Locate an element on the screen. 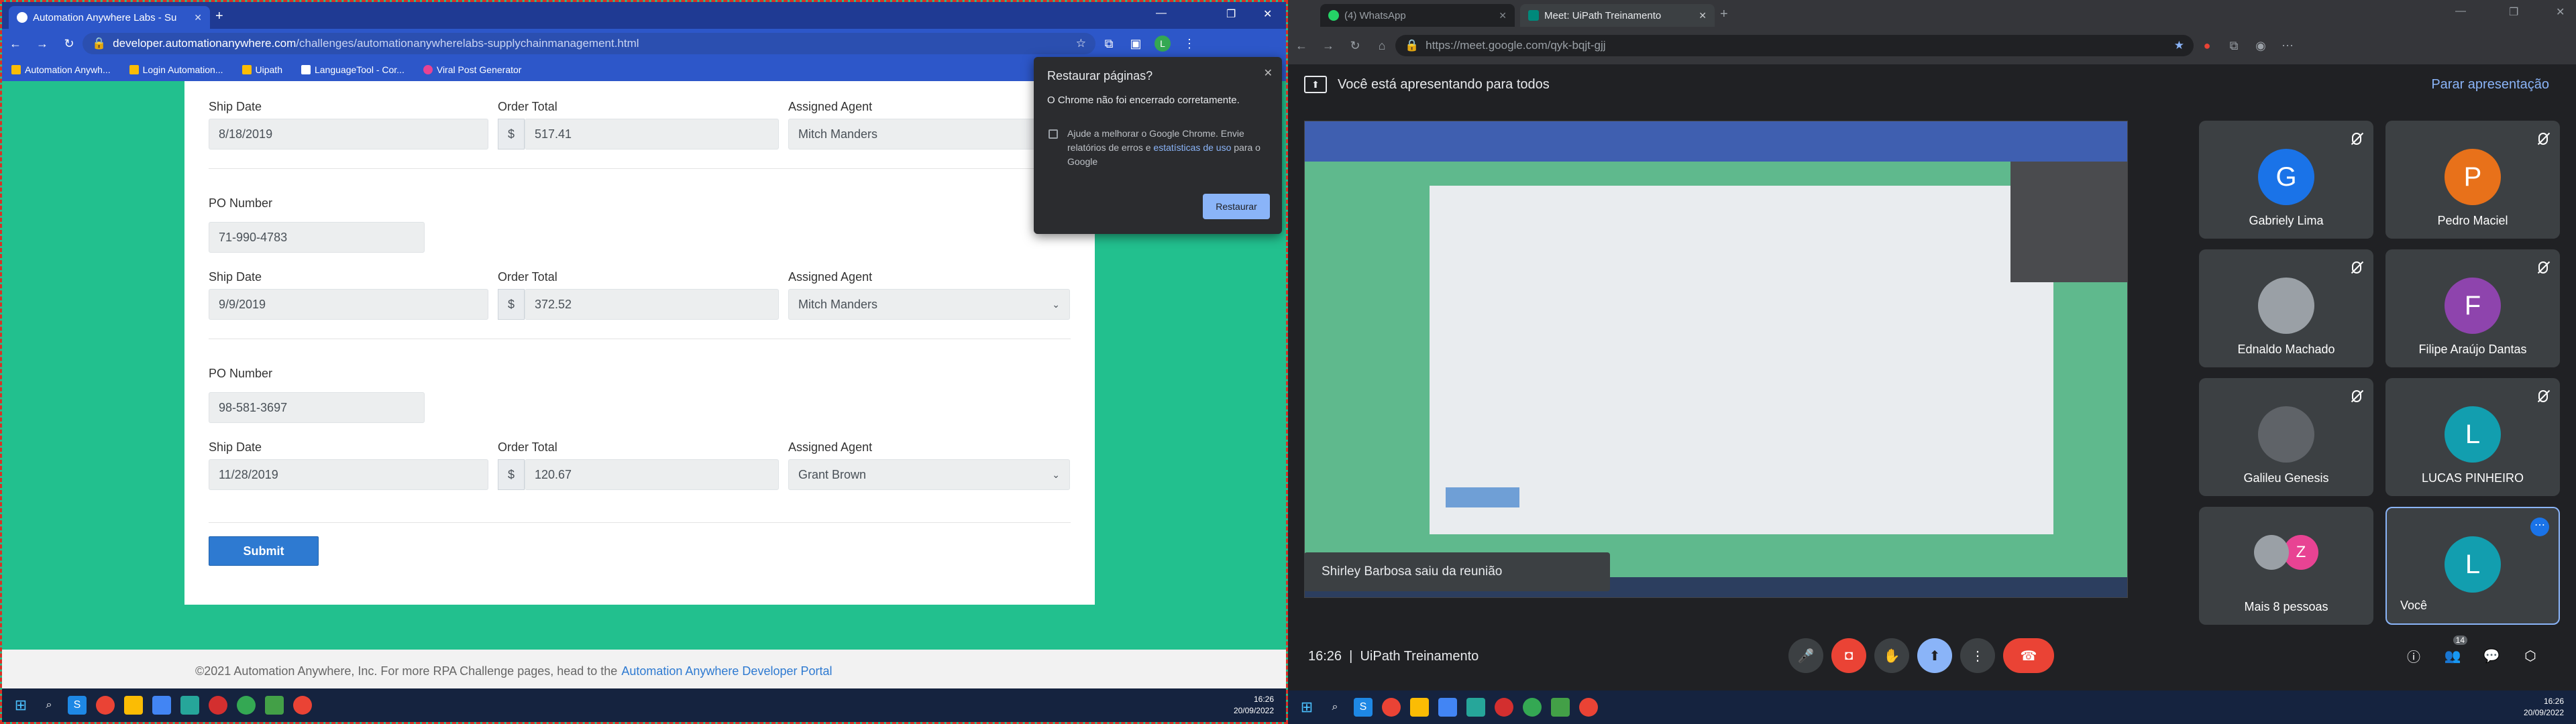  participant-tile: F Filipe Araújo Dantas is located at coordinates (2472, 308).